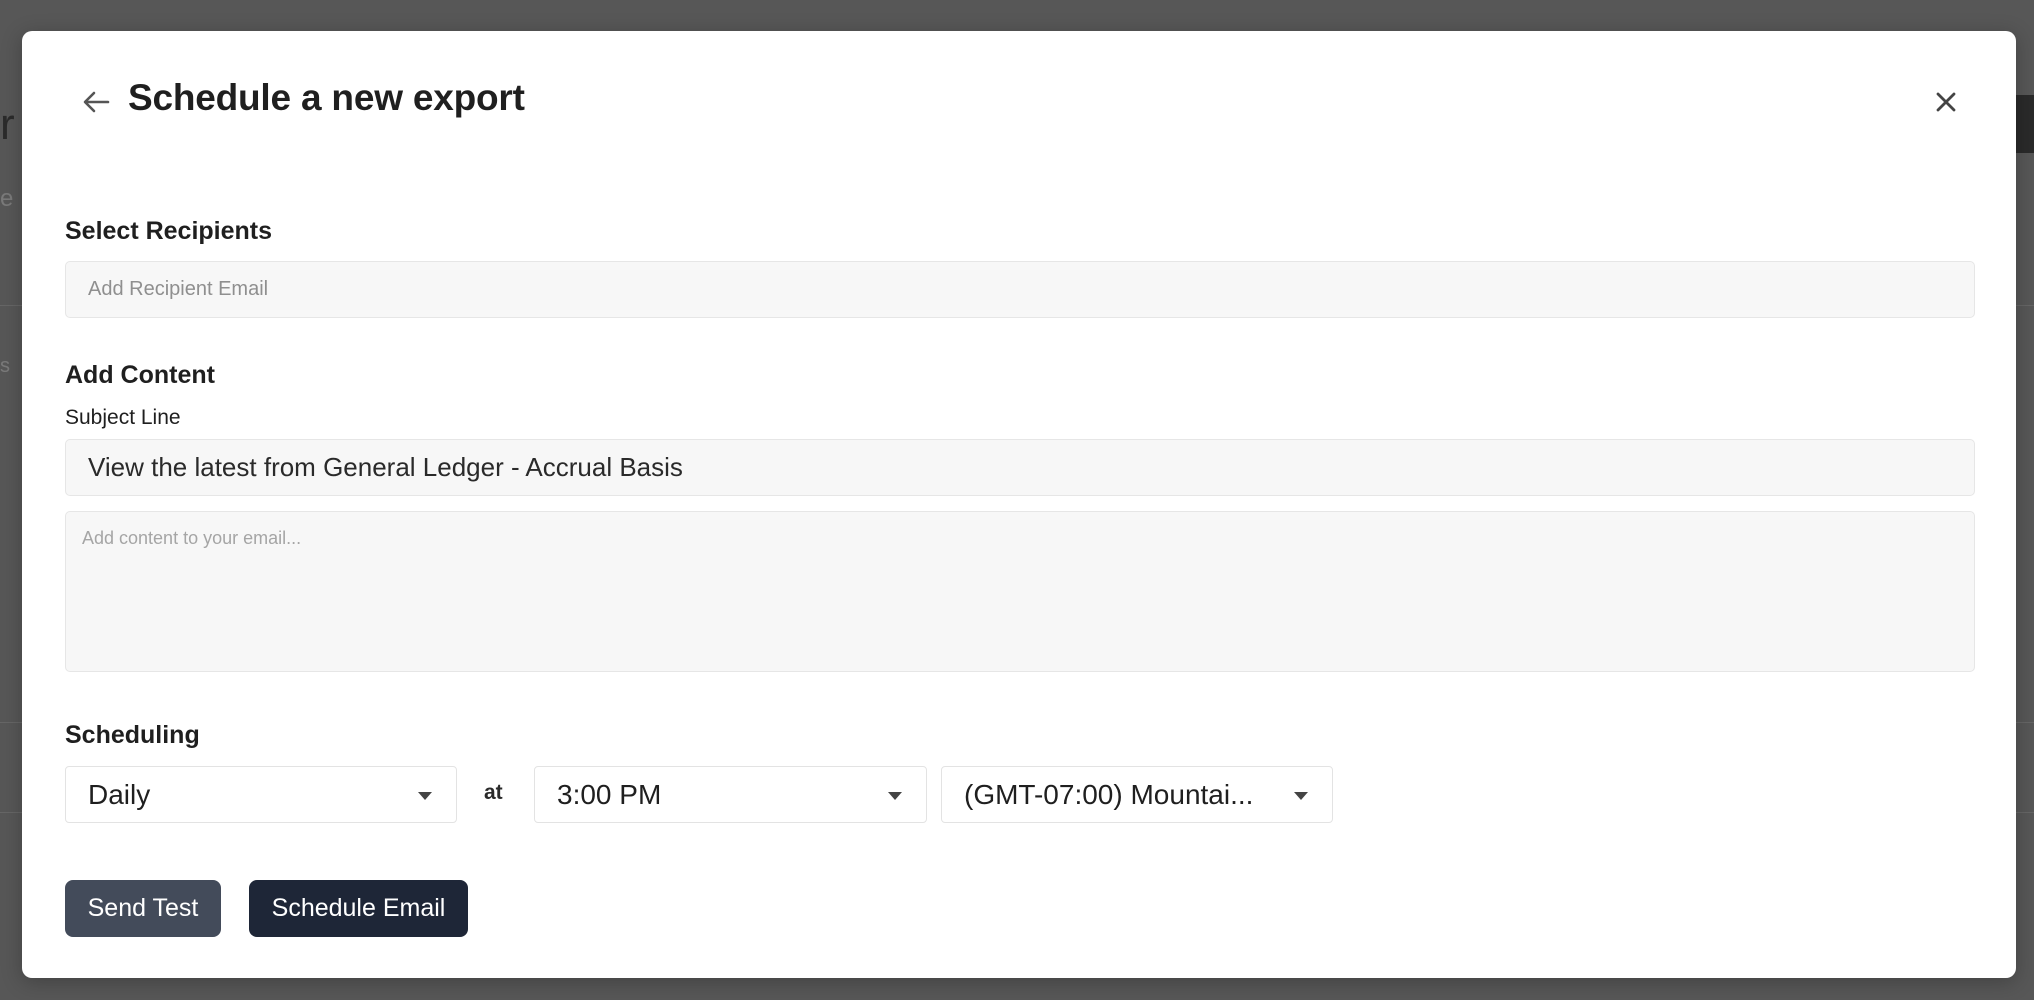 This screenshot has width=2034, height=1000. What do you see at coordinates (1020, 289) in the screenshot?
I see `recipient-email-input` at bounding box center [1020, 289].